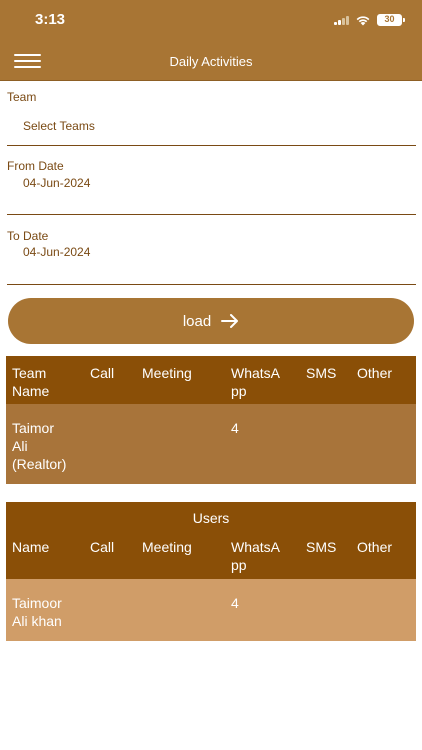 This screenshot has width=422, height=750. What do you see at coordinates (363, 21) in the screenshot?
I see `wifi-icon` at bounding box center [363, 21].